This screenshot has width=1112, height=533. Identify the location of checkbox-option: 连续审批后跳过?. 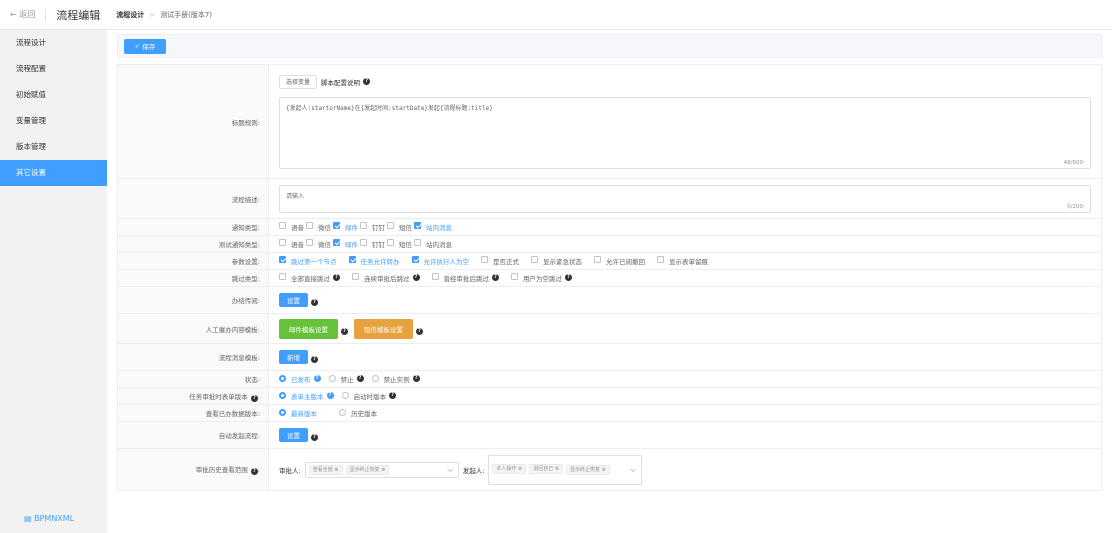
(386, 278).